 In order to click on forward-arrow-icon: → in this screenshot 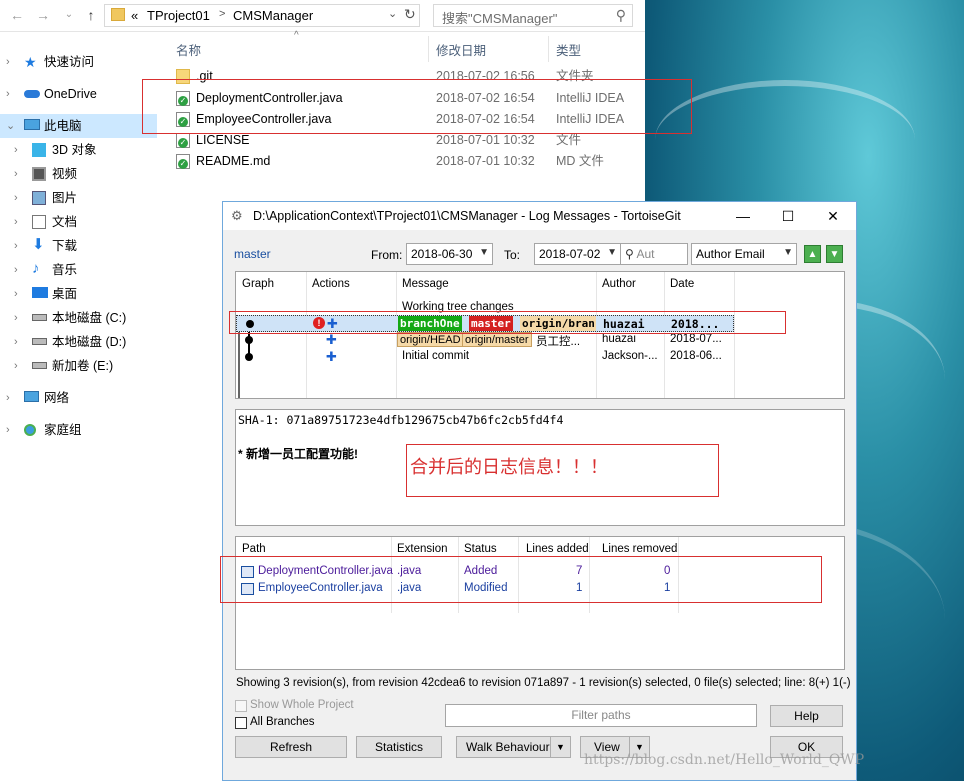, I will do `click(43, 15)`.